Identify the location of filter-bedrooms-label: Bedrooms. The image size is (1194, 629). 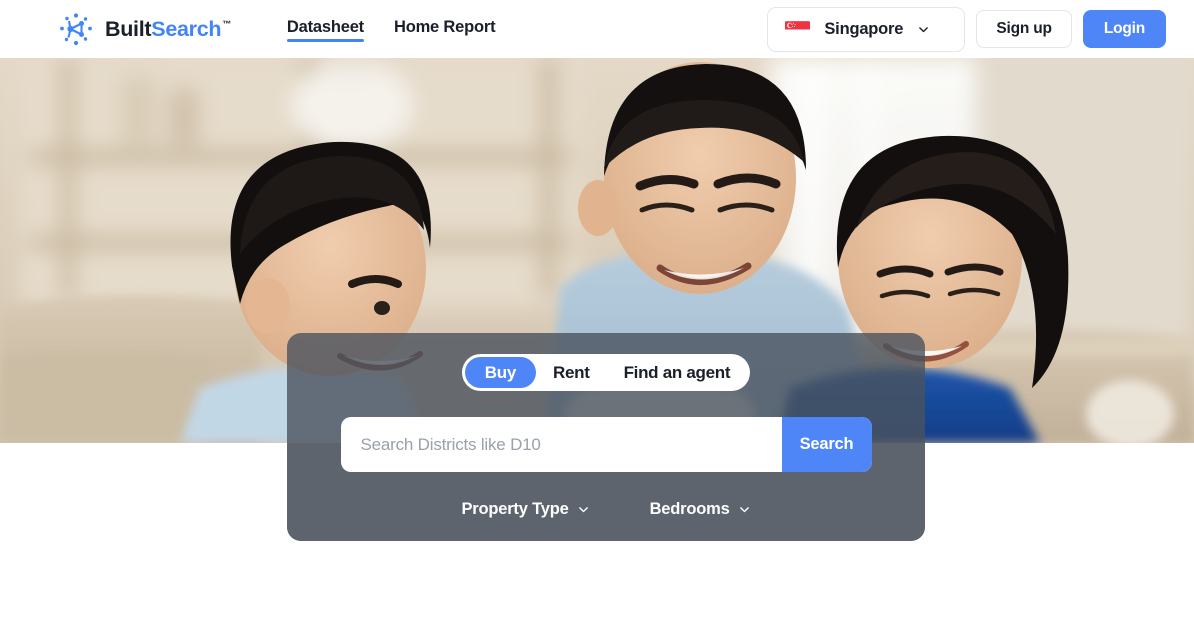
(689, 509).